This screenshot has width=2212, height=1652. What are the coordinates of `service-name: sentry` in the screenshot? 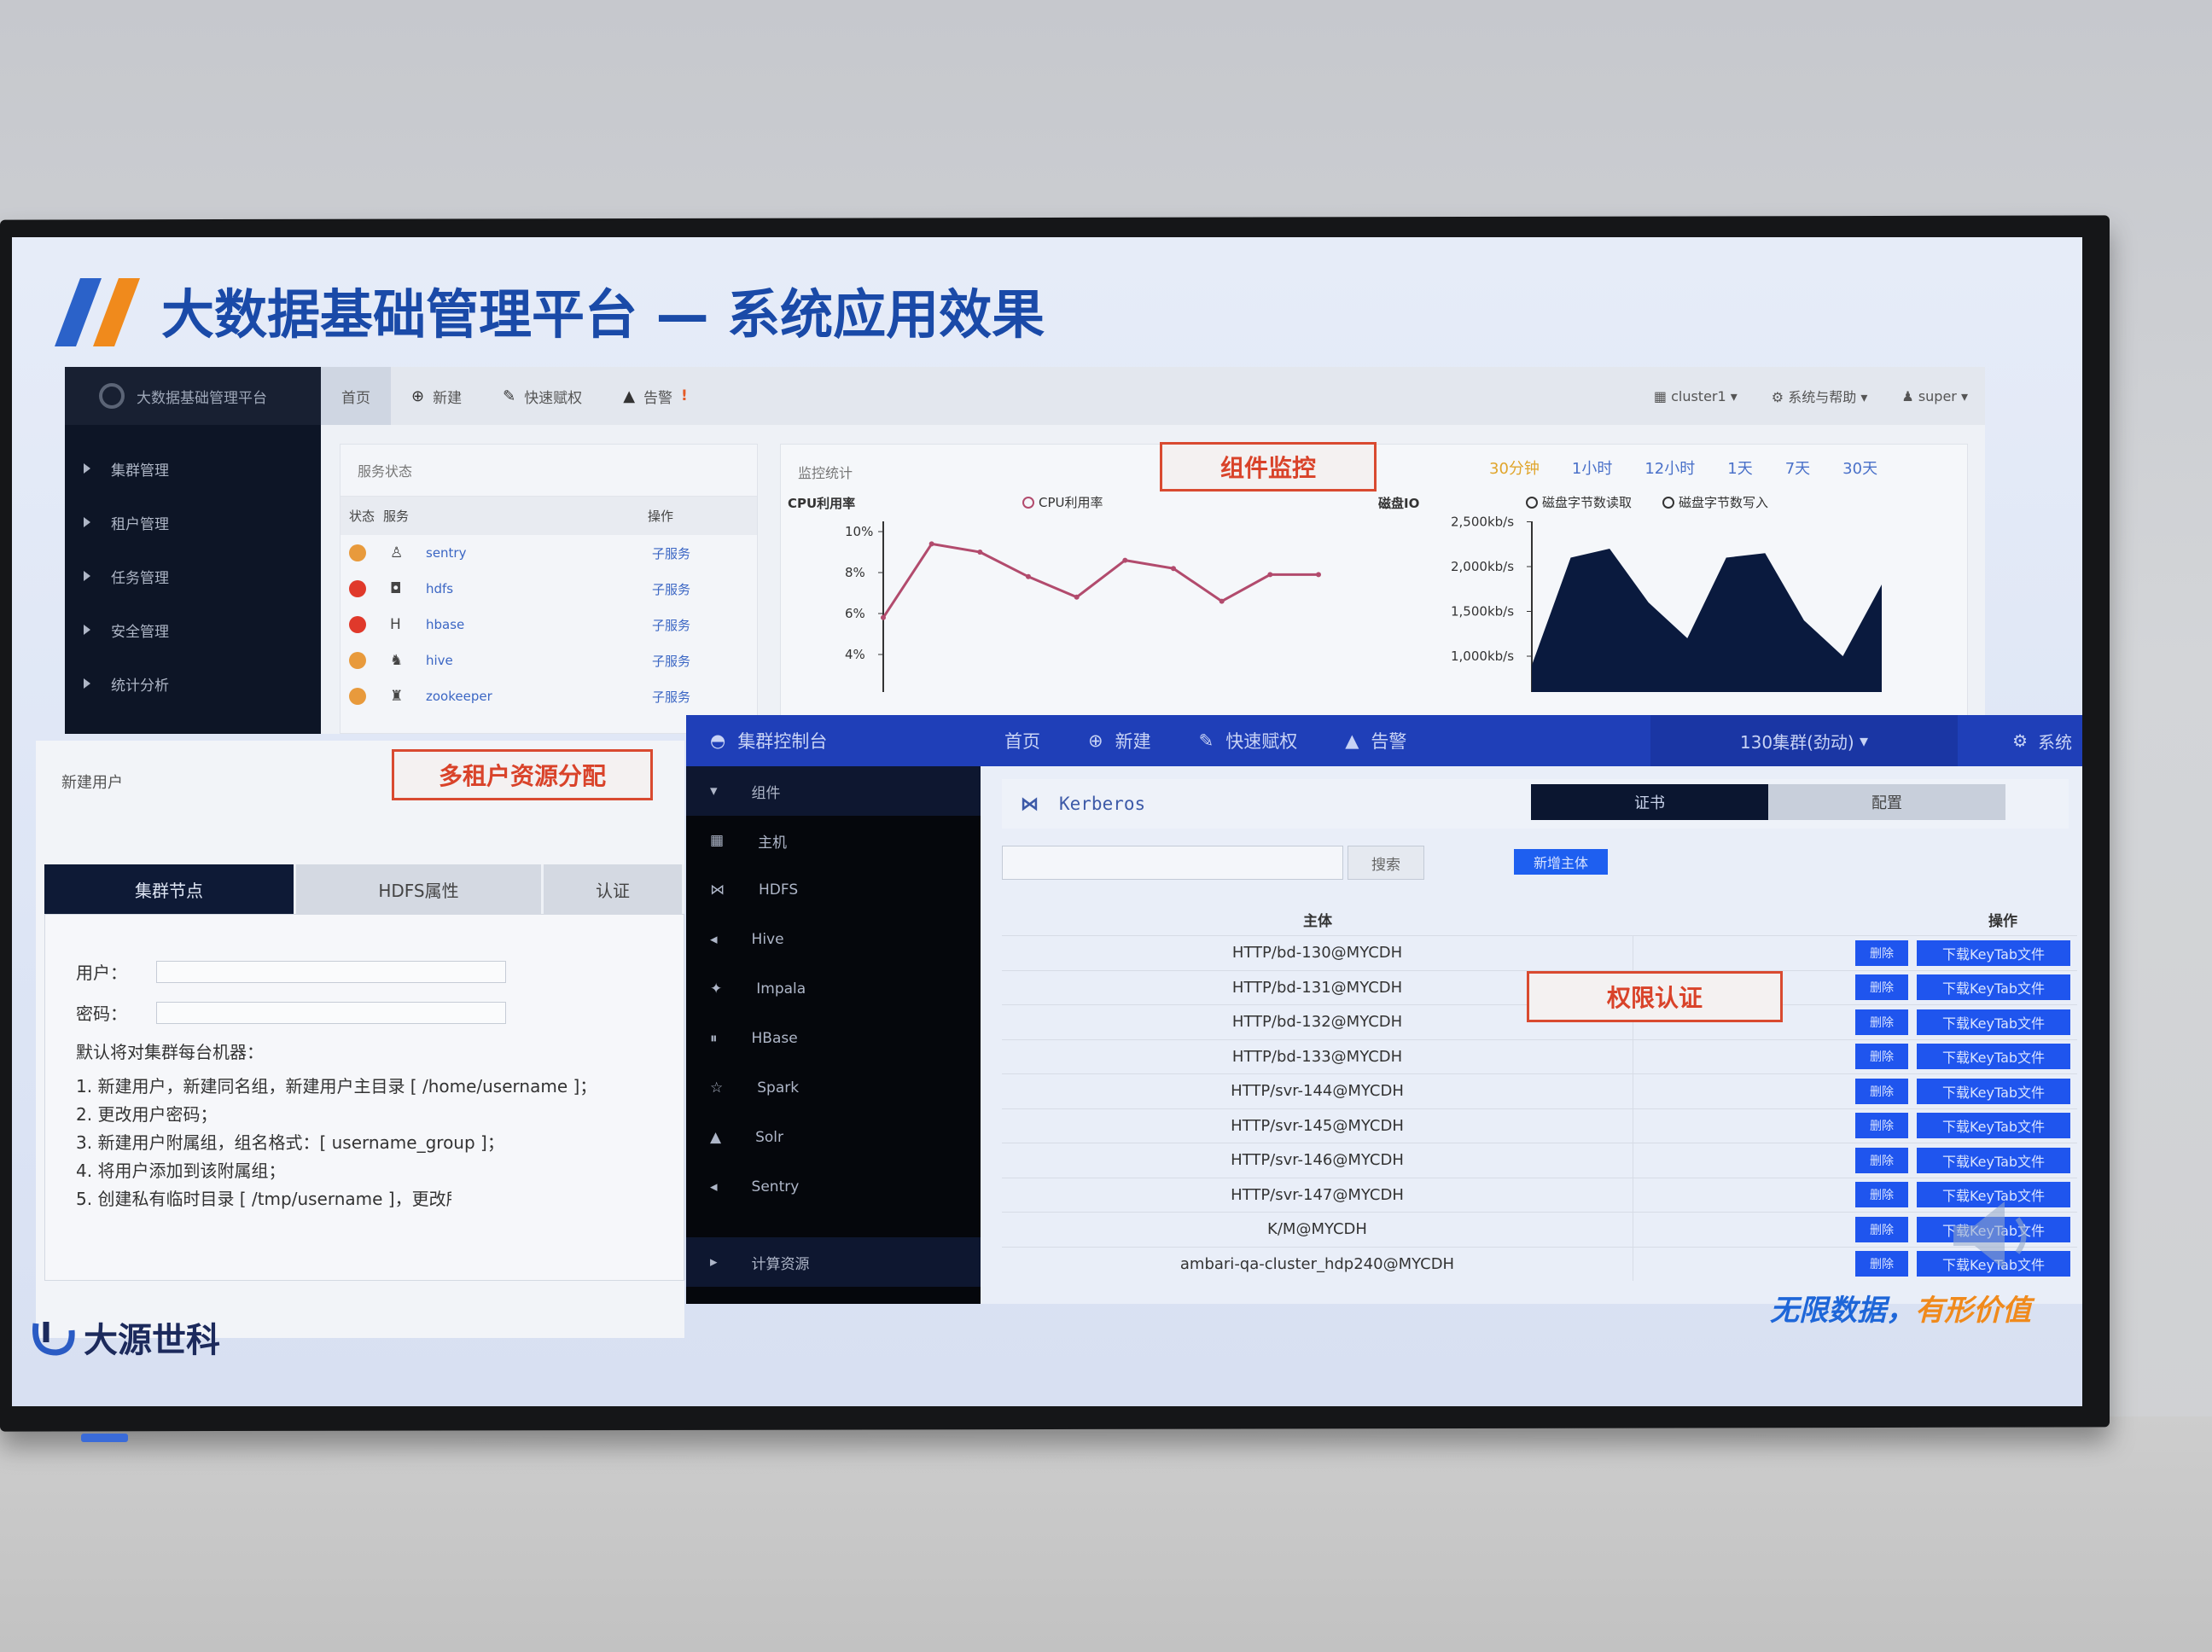 It's located at (539, 553).